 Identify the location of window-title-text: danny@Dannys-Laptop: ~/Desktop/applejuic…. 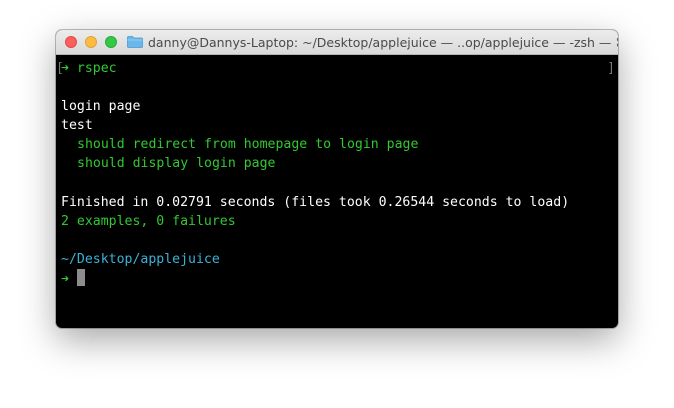
(383, 42).